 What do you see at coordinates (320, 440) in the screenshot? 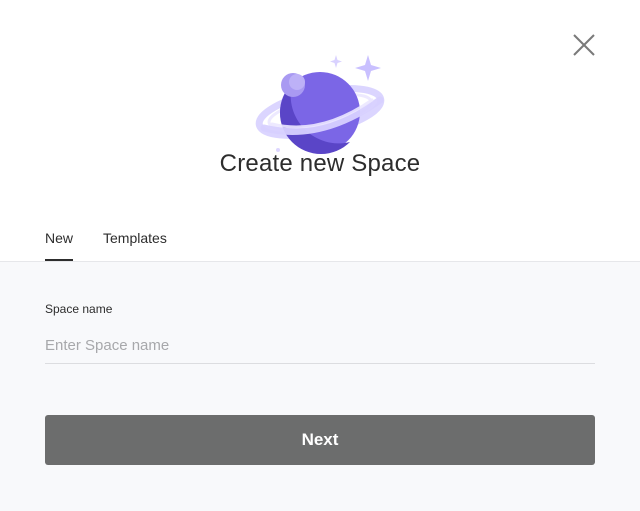
I see `next-button: Next` at bounding box center [320, 440].